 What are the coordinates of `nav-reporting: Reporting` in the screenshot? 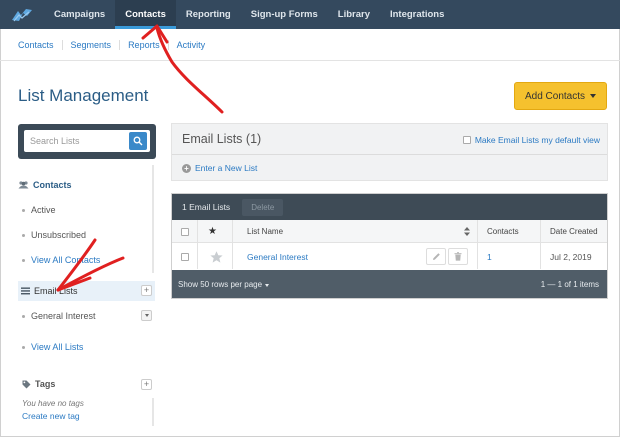 It's located at (208, 14).